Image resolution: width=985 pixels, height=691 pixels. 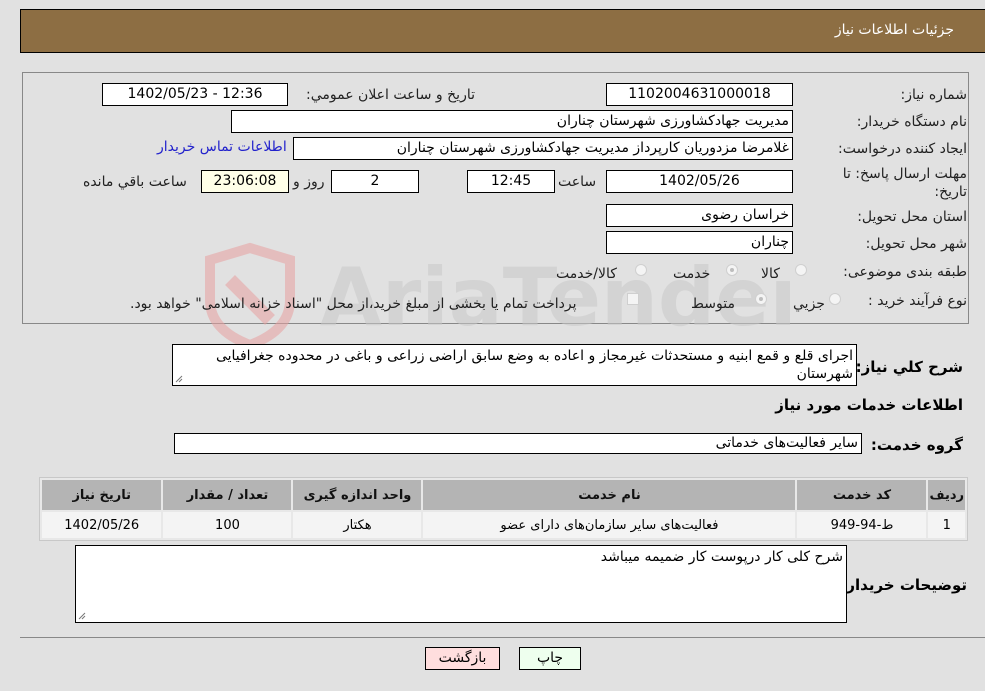 I want to click on col-header-row-number: ردیف, so click(x=946, y=495).